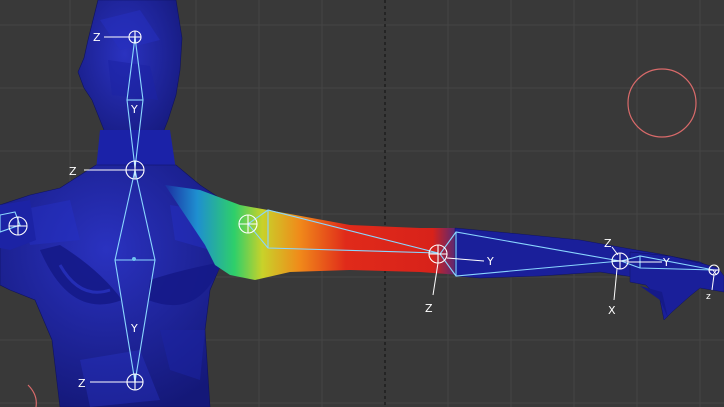 The image size is (724, 407). I want to click on axis-label-chest-z: Z, so click(82, 383).